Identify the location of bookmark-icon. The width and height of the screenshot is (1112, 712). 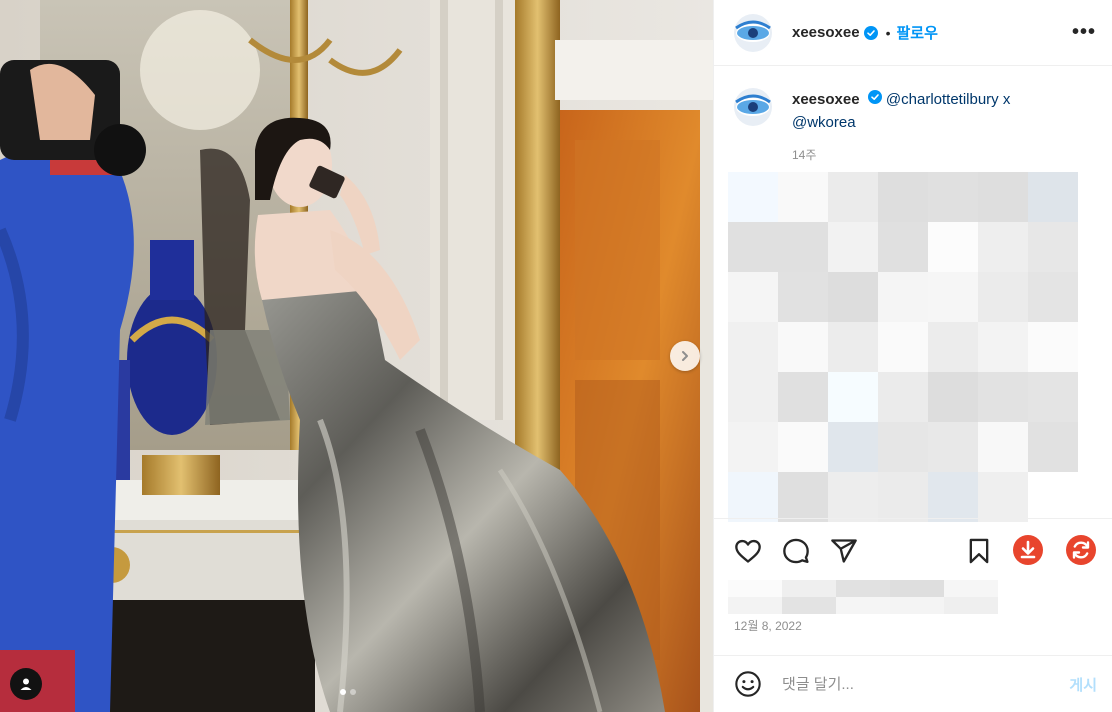
(979, 551).